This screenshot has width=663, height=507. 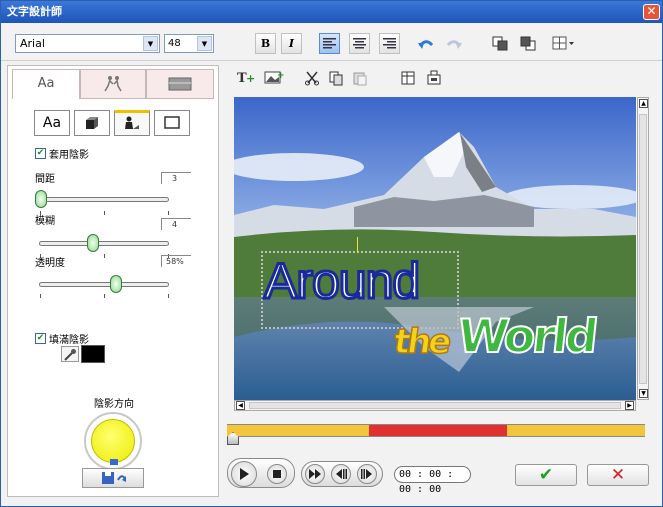 What do you see at coordinates (176, 261) in the screenshot?
I see `opacity-value: 58%` at bounding box center [176, 261].